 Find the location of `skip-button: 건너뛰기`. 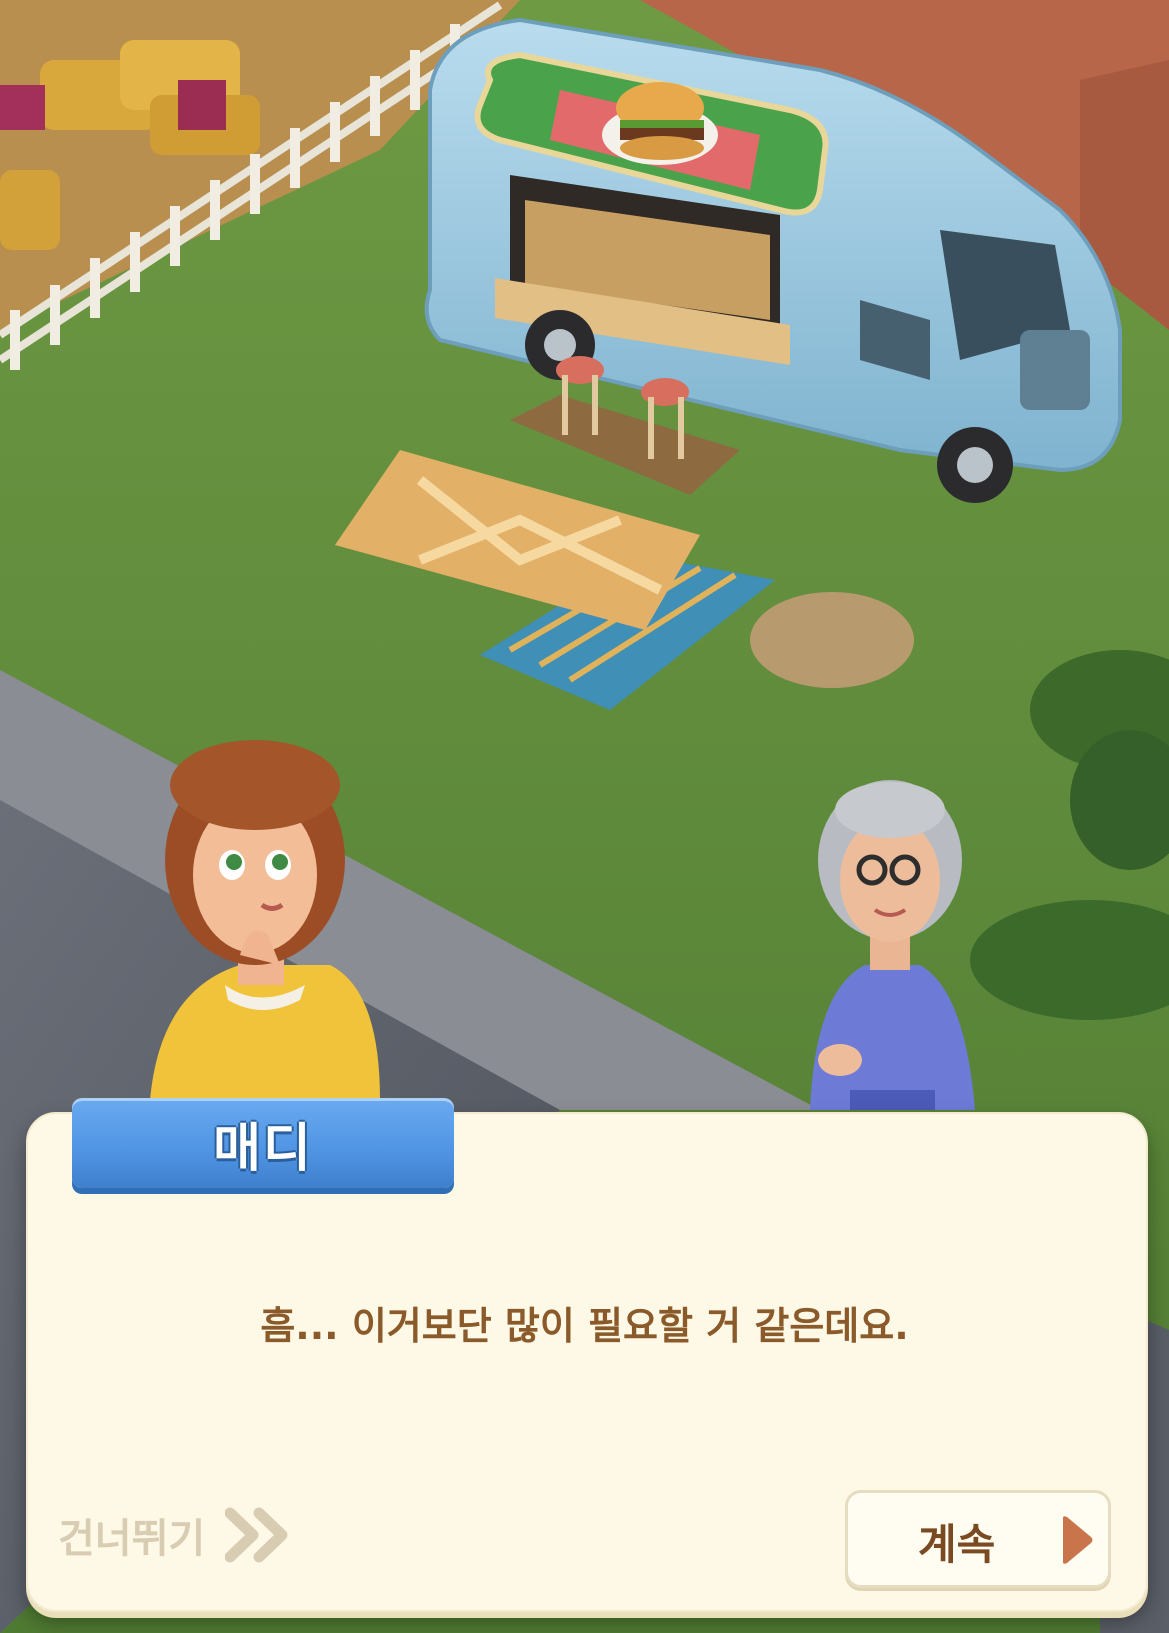

skip-button: 건너뛰기 is located at coordinates (176, 1535).